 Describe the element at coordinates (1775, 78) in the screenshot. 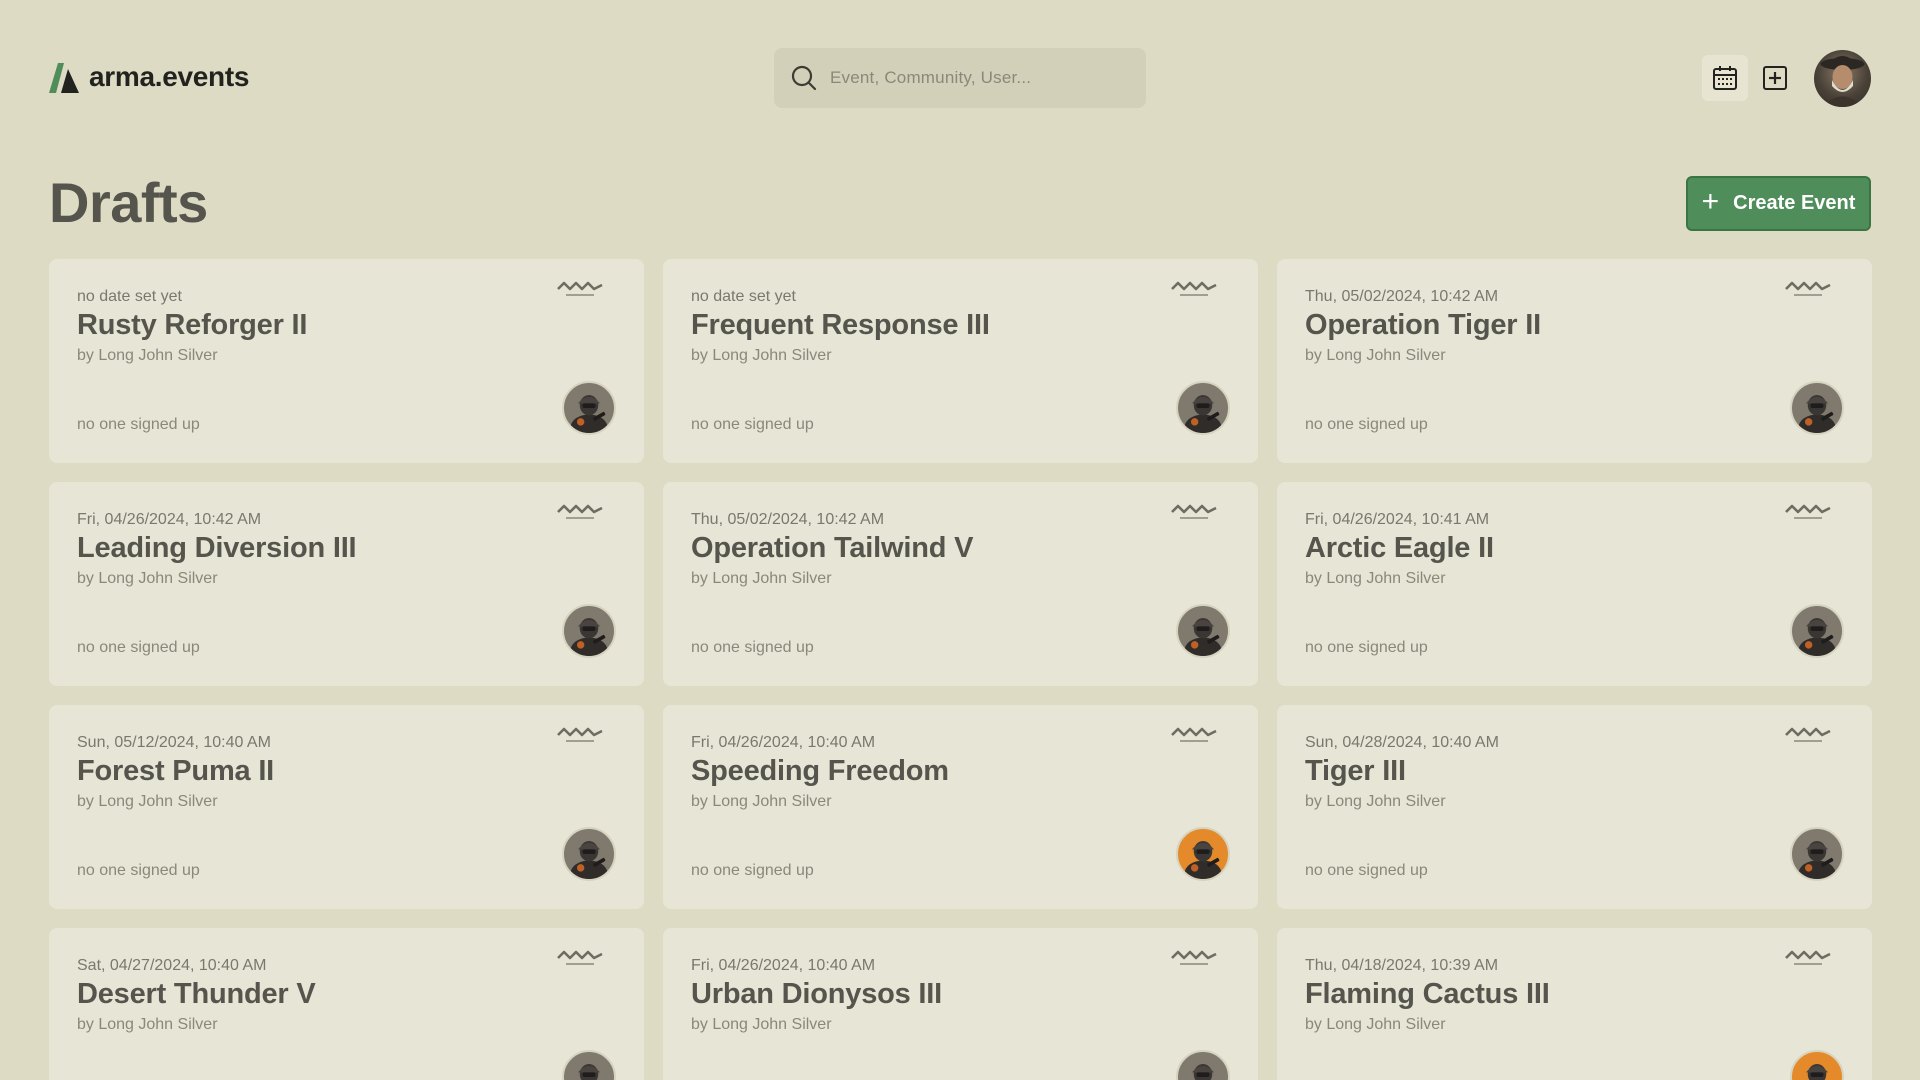

I see `add-button` at that location.